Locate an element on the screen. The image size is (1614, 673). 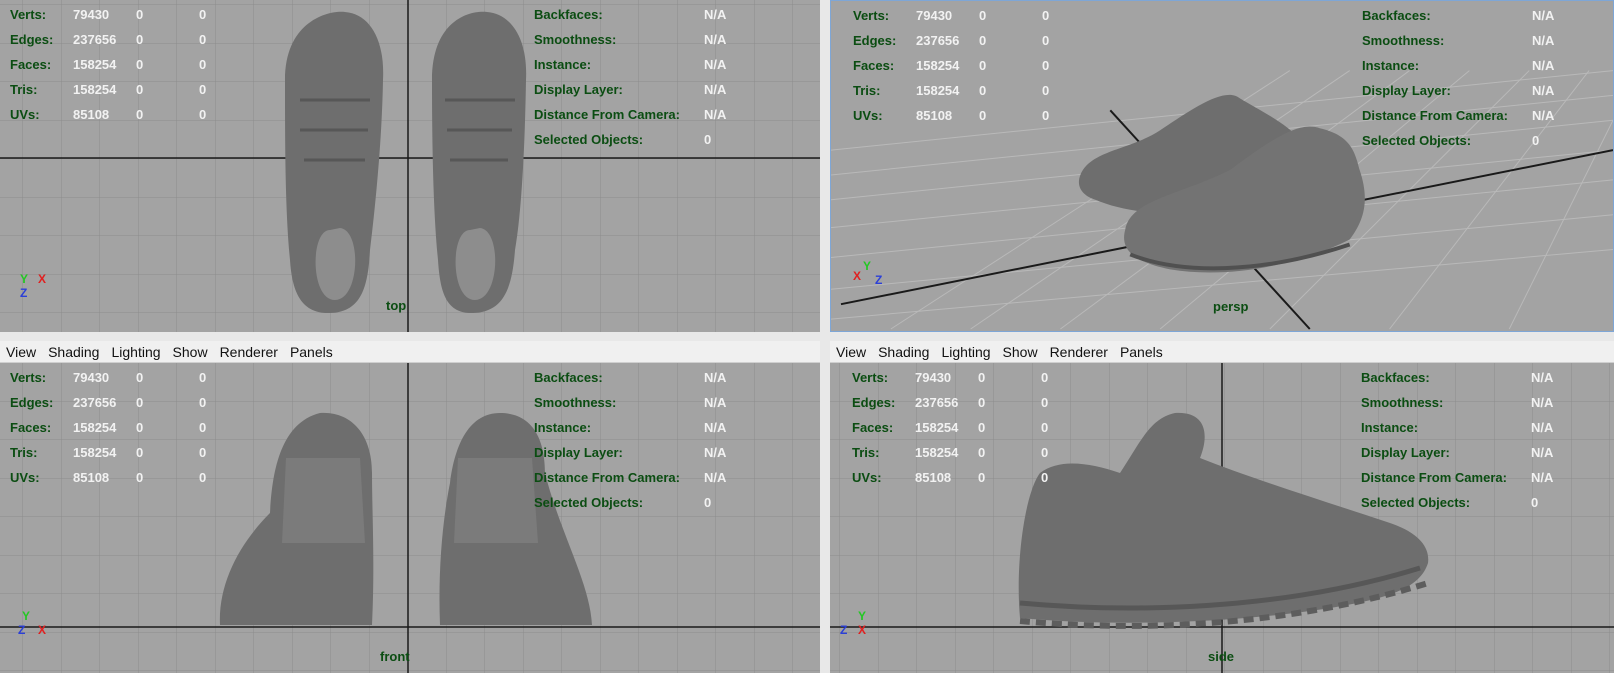
camera-label: front is located at coordinates (395, 656).